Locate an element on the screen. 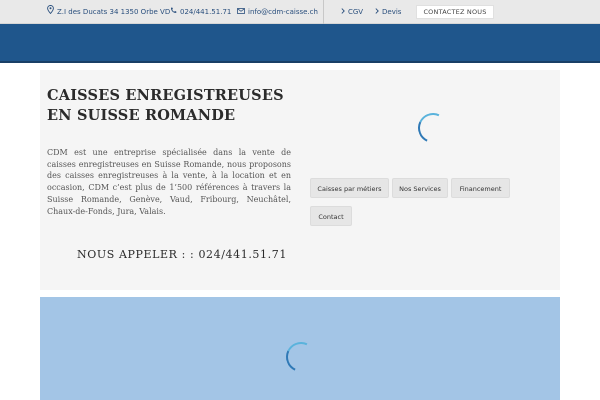  email-text: info@cdm-caisse.ch is located at coordinates (283, 12).